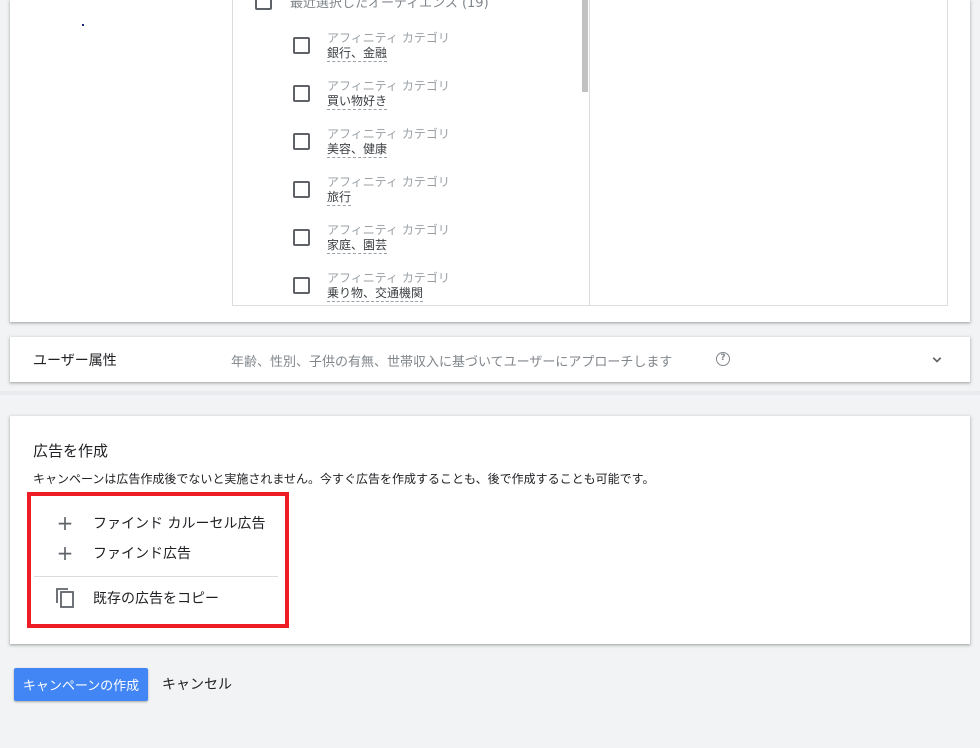 The height and width of the screenshot is (748, 980). What do you see at coordinates (142, 554) in the screenshot?
I see `discovery-ad-label: ファインド広告` at bounding box center [142, 554].